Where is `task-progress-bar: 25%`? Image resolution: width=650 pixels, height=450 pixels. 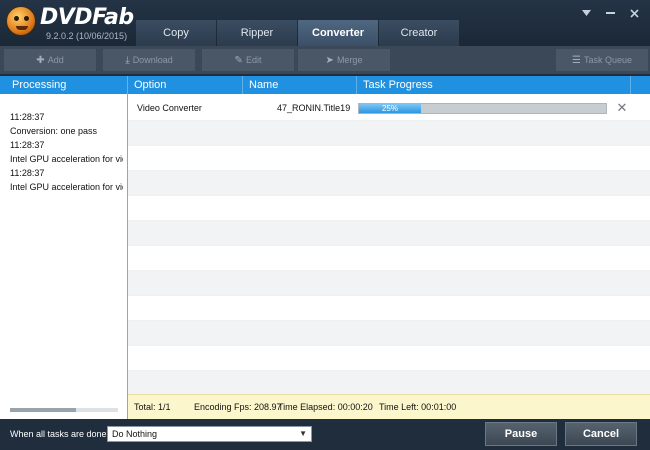
task-progress-bar: 25% is located at coordinates (482, 108).